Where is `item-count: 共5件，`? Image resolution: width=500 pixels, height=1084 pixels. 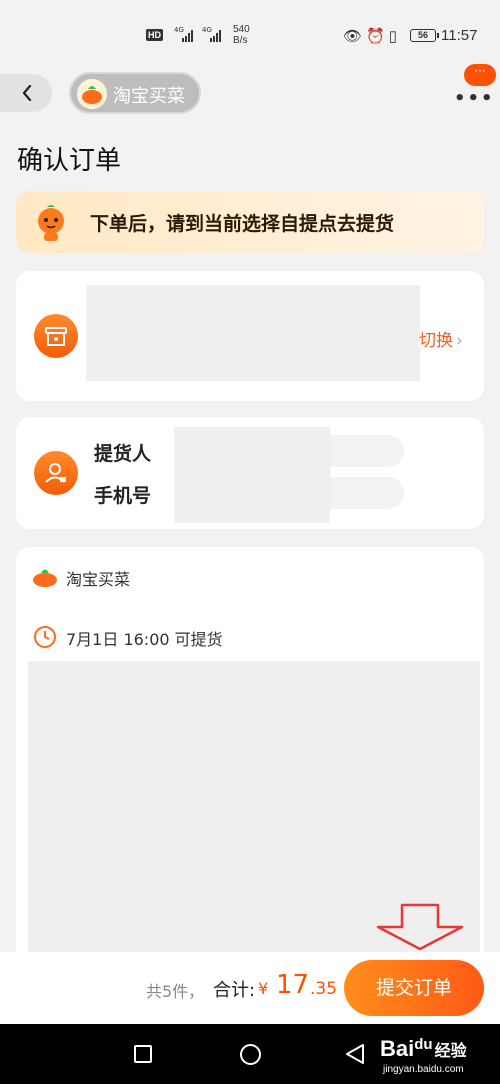
item-count: 共5件， is located at coordinates (175, 991).